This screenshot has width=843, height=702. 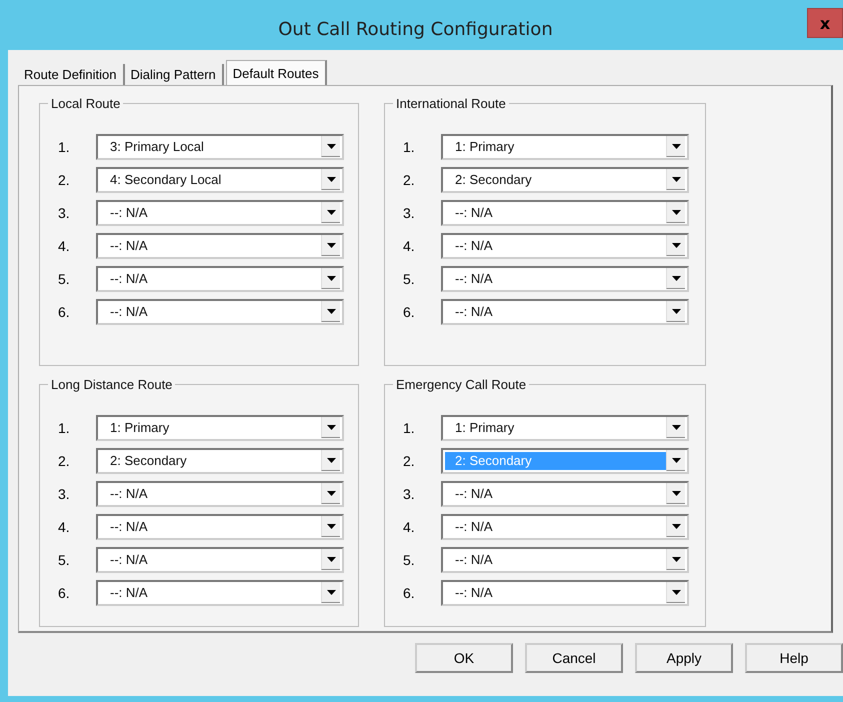 What do you see at coordinates (112, 384) in the screenshot?
I see `group-title: Long Distance Route` at bounding box center [112, 384].